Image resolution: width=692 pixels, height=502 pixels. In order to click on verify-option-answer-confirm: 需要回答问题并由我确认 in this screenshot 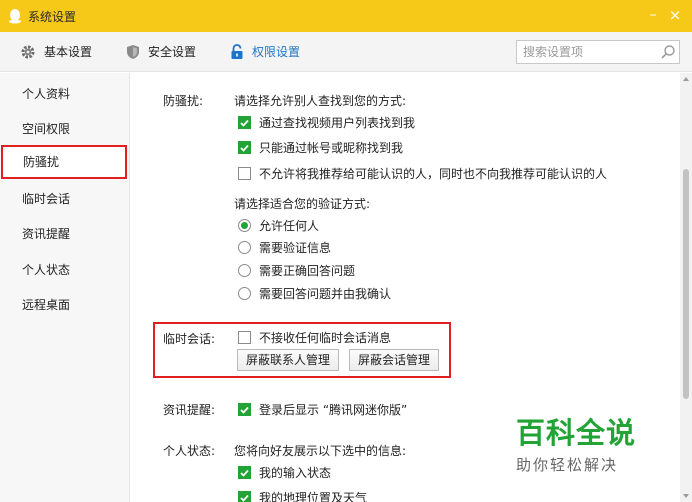, I will do `click(314, 293)`.